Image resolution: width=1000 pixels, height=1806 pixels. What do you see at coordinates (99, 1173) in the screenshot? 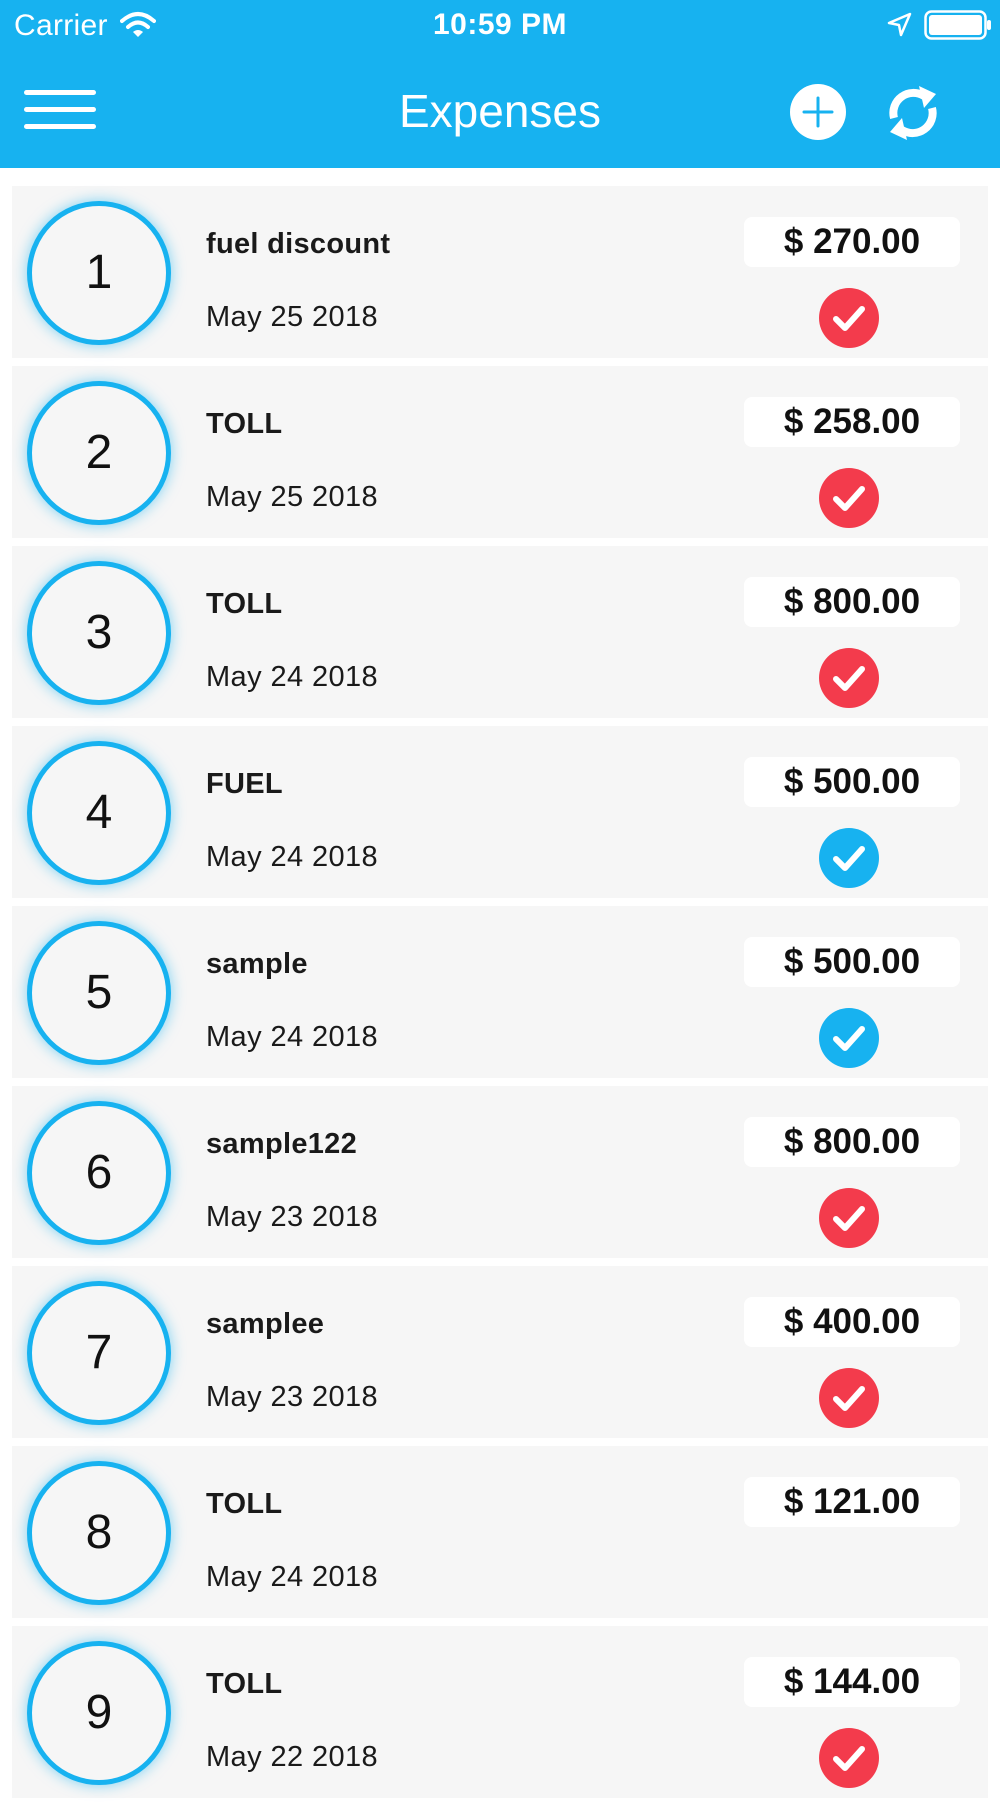
I see `expense-index-badge: 6` at bounding box center [99, 1173].